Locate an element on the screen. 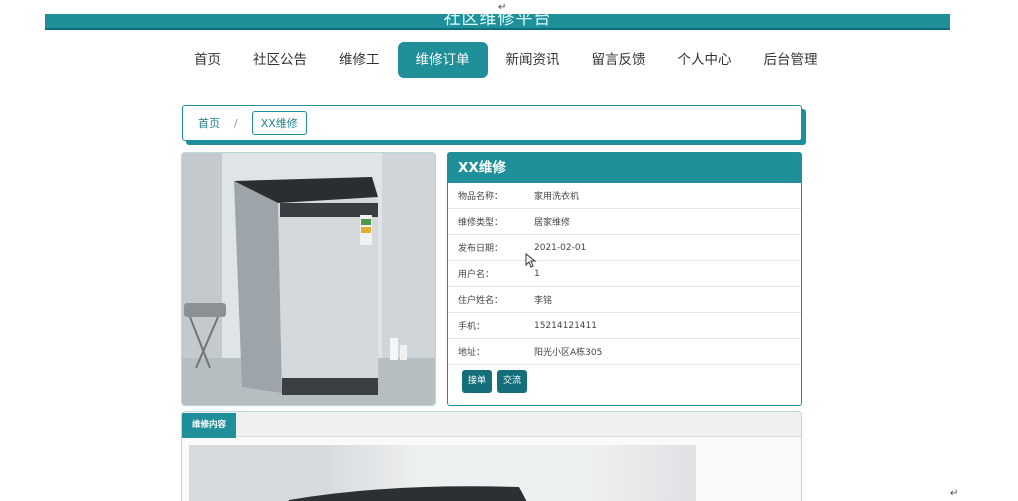 The width and height of the screenshot is (1018, 501). detail-row-publish-date: 发布日期： 2021-02-01 is located at coordinates (624, 248).